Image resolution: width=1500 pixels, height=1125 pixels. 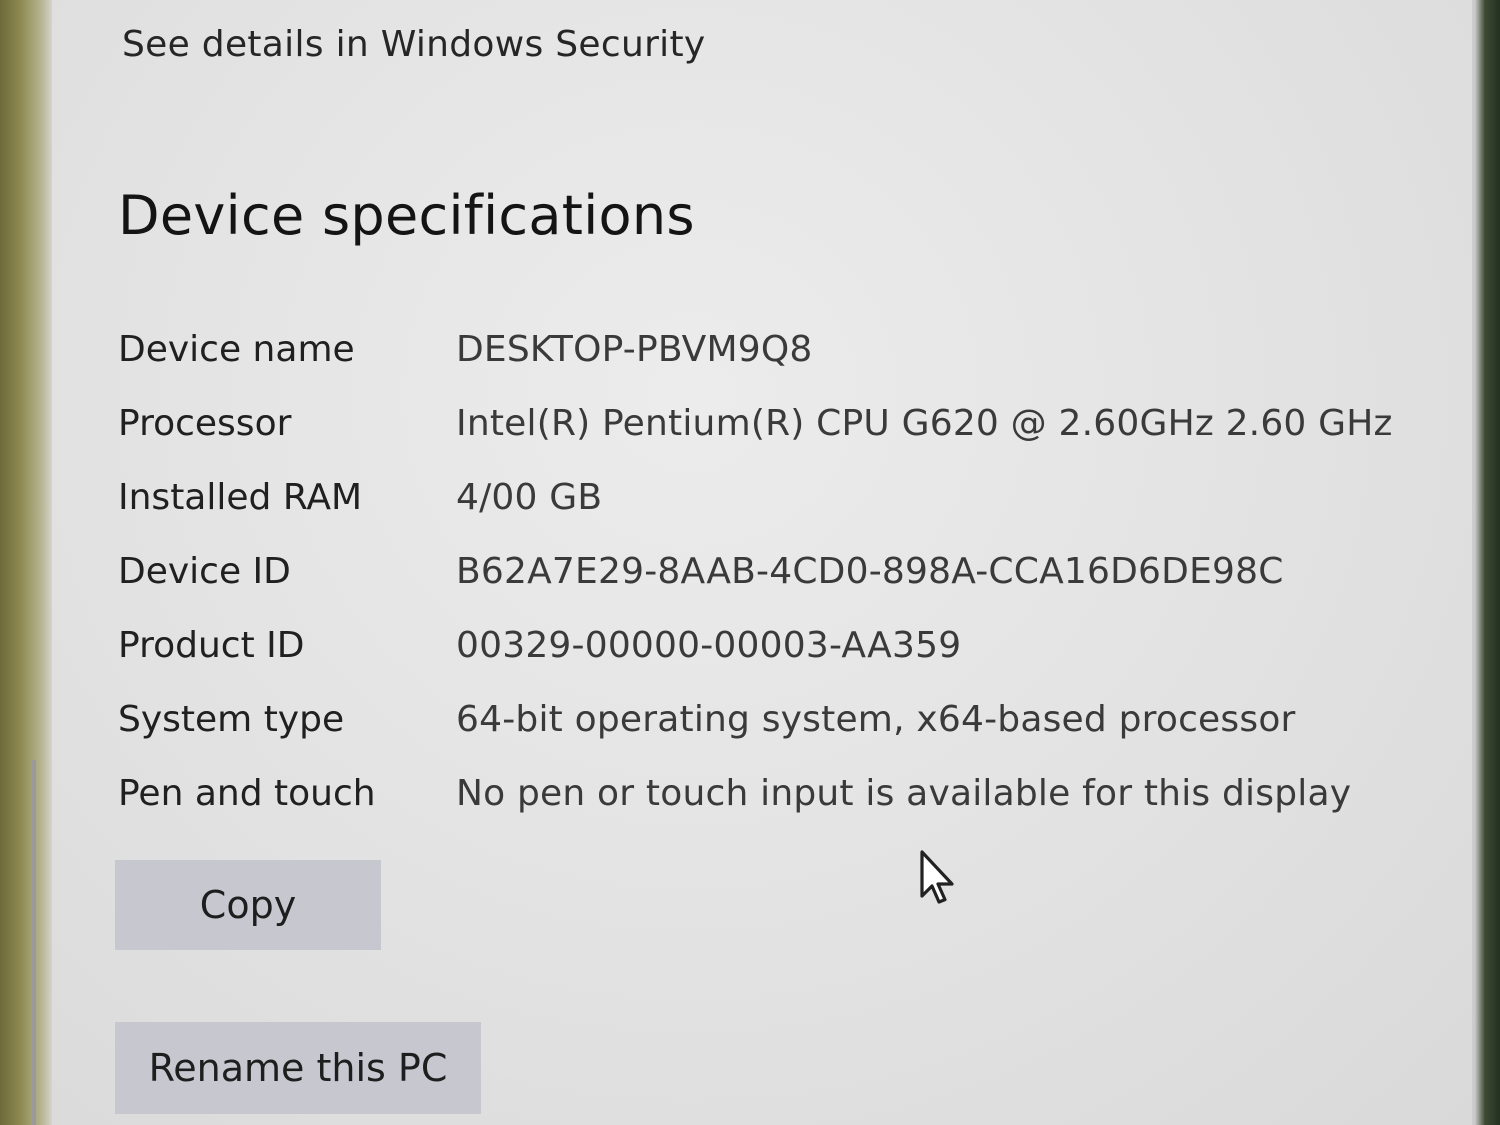 What do you see at coordinates (298, 1068) in the screenshot?
I see `rename-pc-button: Rename this PC` at bounding box center [298, 1068].